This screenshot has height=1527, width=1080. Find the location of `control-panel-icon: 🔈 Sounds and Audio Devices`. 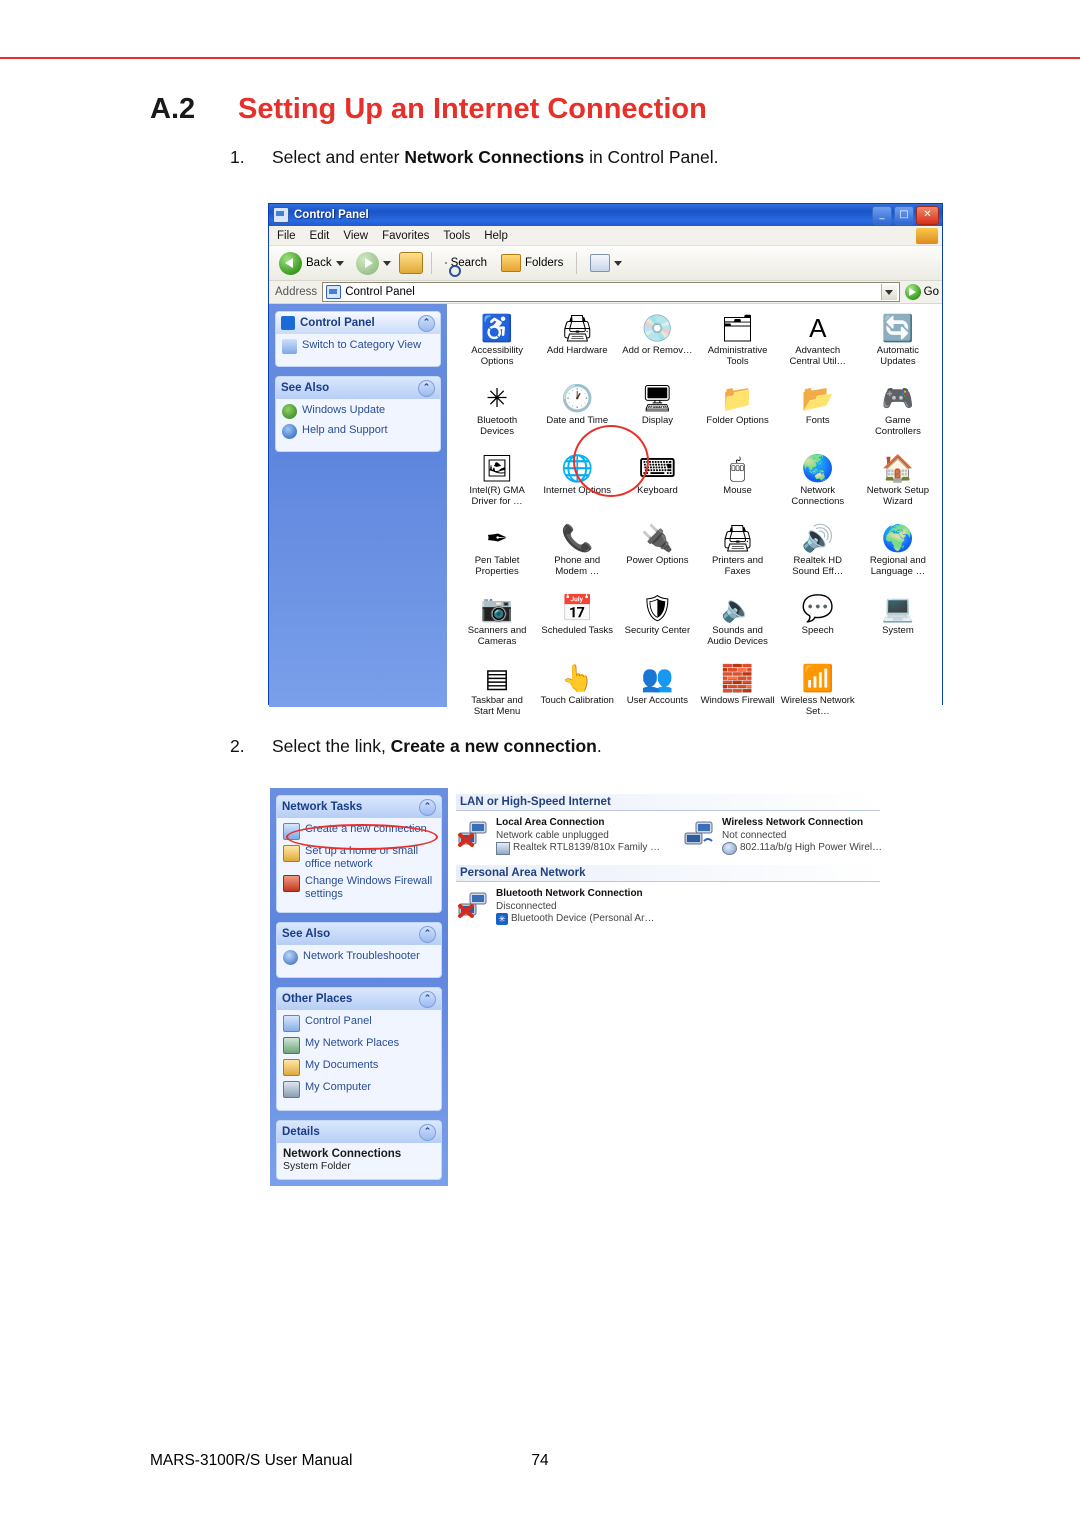

control-panel-icon: 🔈 Sounds and Audio Devices is located at coordinates (737, 624).